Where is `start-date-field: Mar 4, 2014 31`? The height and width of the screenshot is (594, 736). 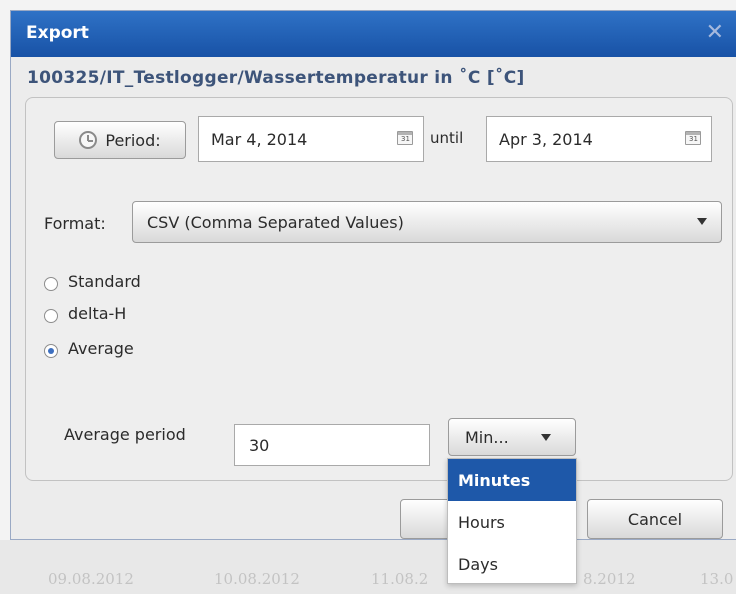 start-date-field: Mar 4, 2014 31 is located at coordinates (311, 139).